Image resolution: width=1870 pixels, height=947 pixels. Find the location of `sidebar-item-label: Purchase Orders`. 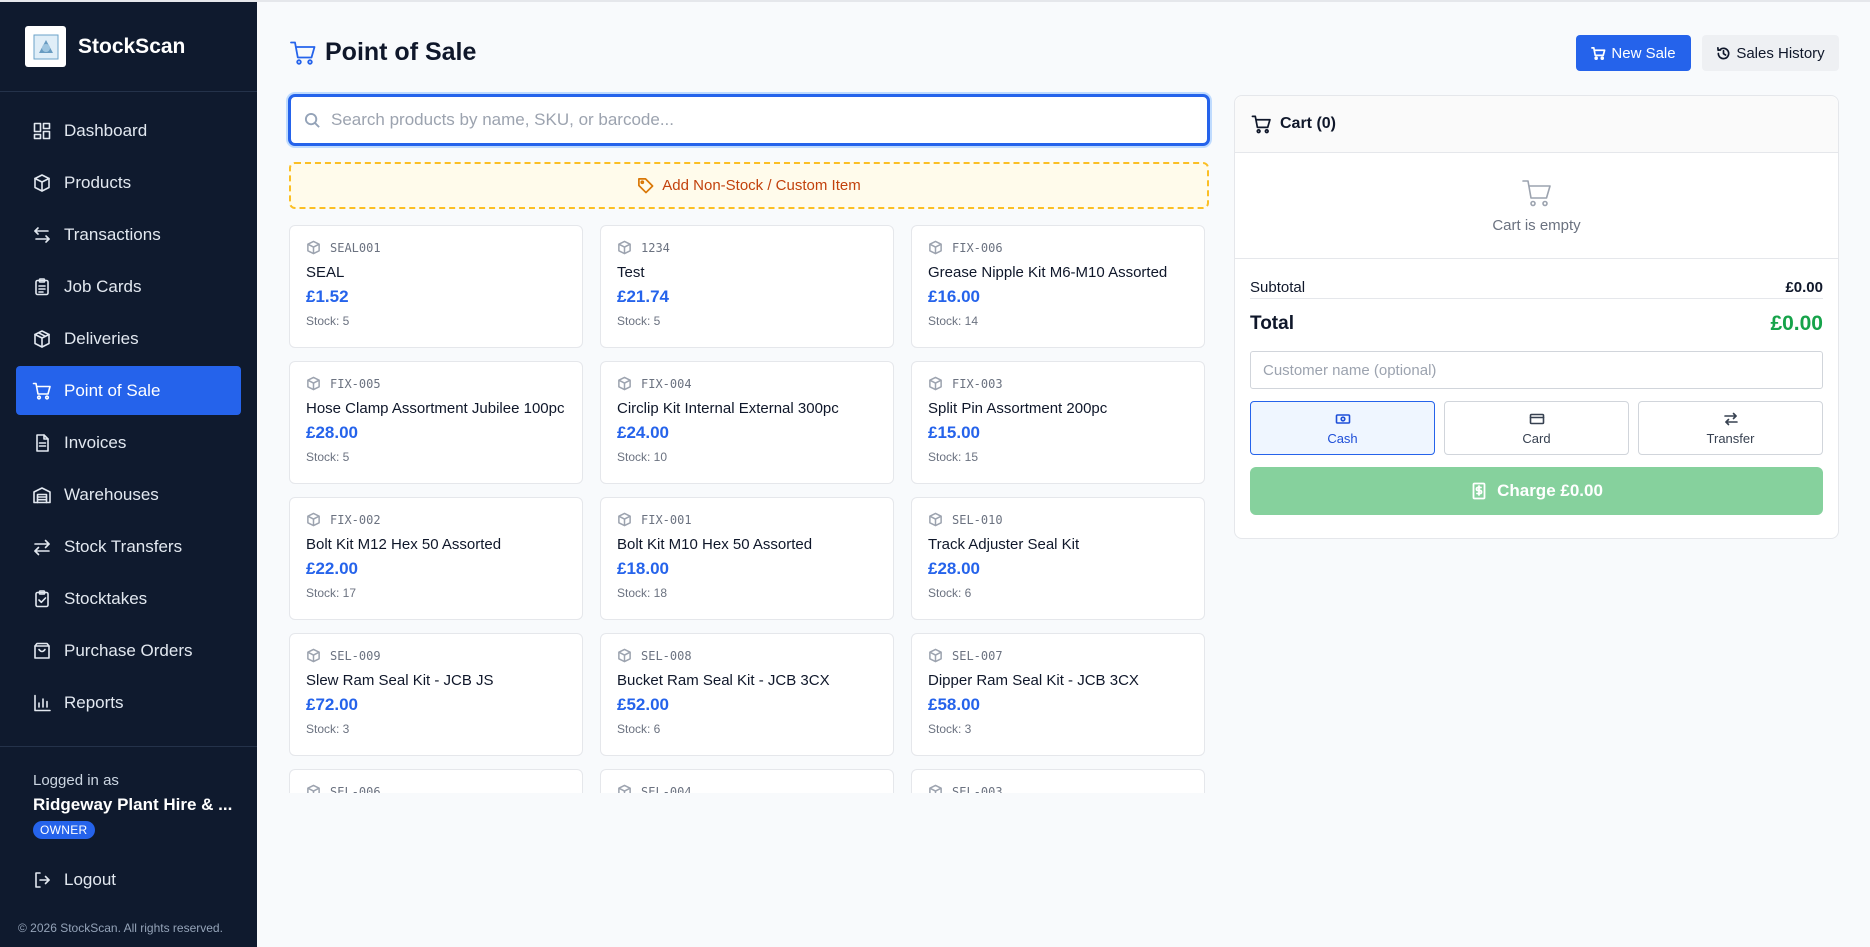

sidebar-item-label: Purchase Orders is located at coordinates (128, 650).